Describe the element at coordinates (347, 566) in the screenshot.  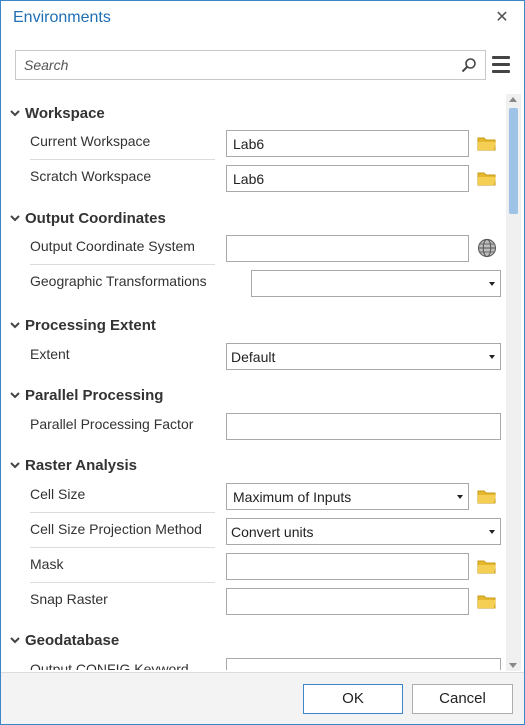
I see `mask-input` at that location.